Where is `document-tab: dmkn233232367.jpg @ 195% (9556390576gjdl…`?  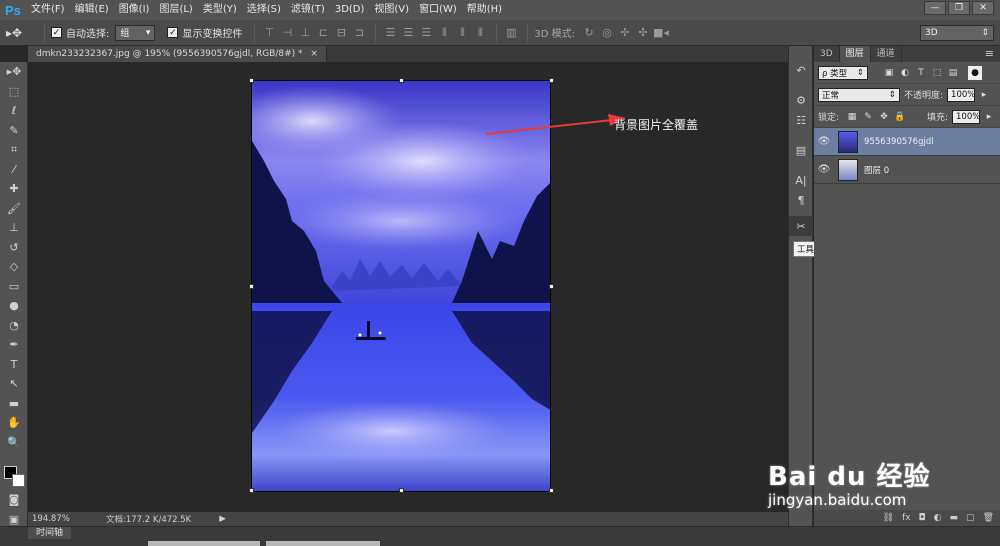 document-tab: dmkn233232367.jpg @ 195% (9556390576gjdl… is located at coordinates (177, 54).